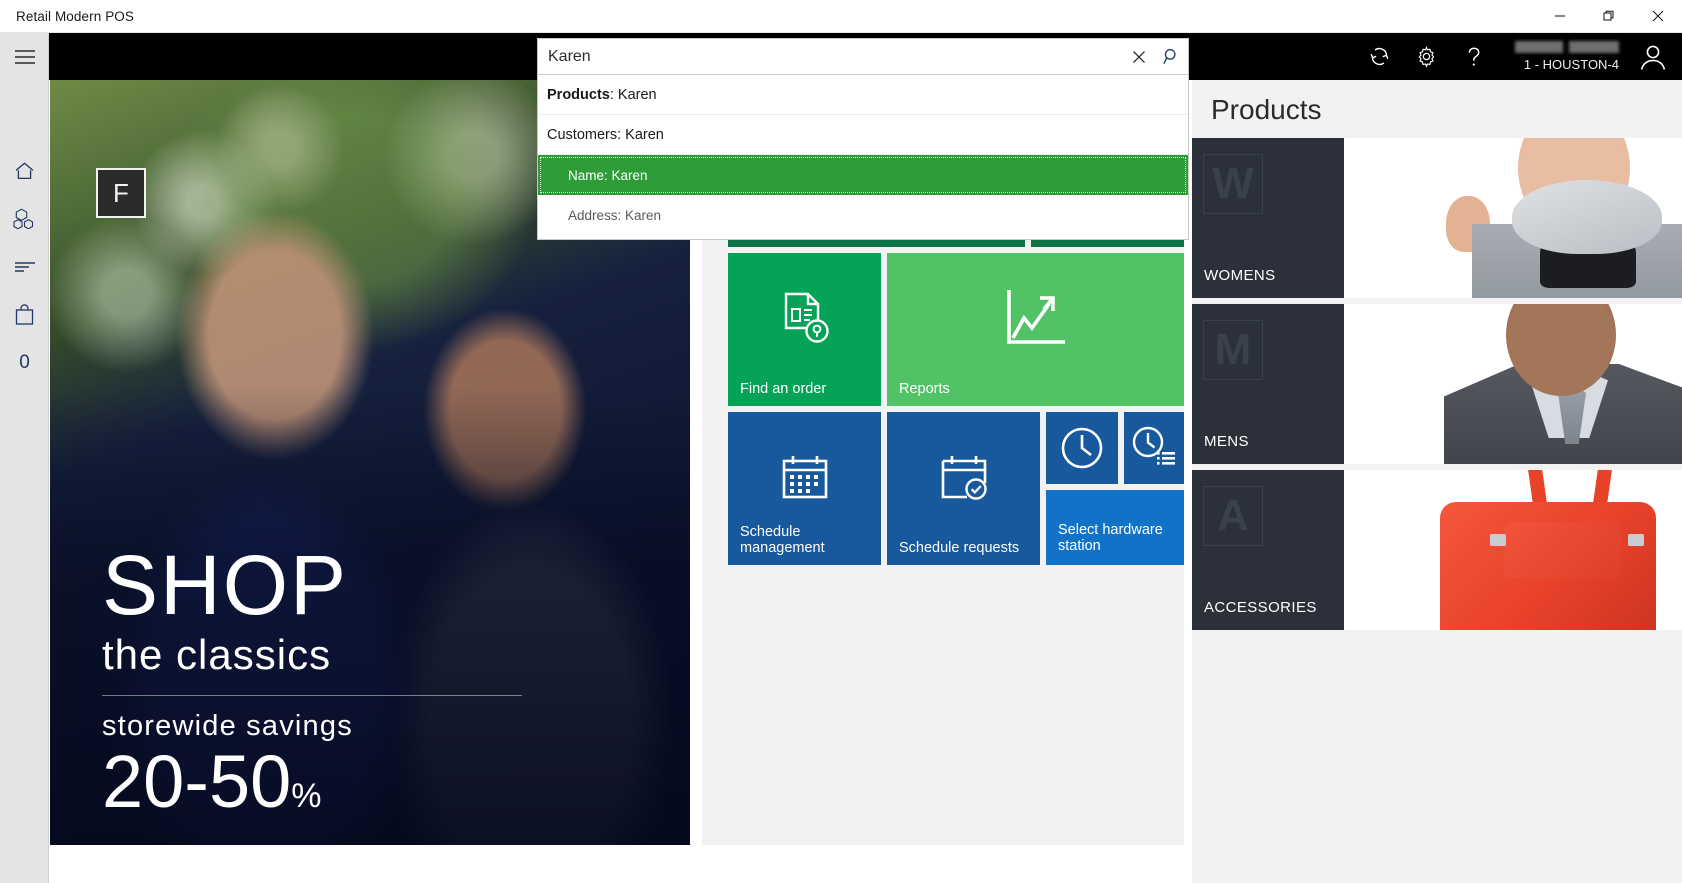 This screenshot has width=1682, height=883. What do you see at coordinates (1226, 441) in the screenshot?
I see `product-card-label: MENS` at bounding box center [1226, 441].